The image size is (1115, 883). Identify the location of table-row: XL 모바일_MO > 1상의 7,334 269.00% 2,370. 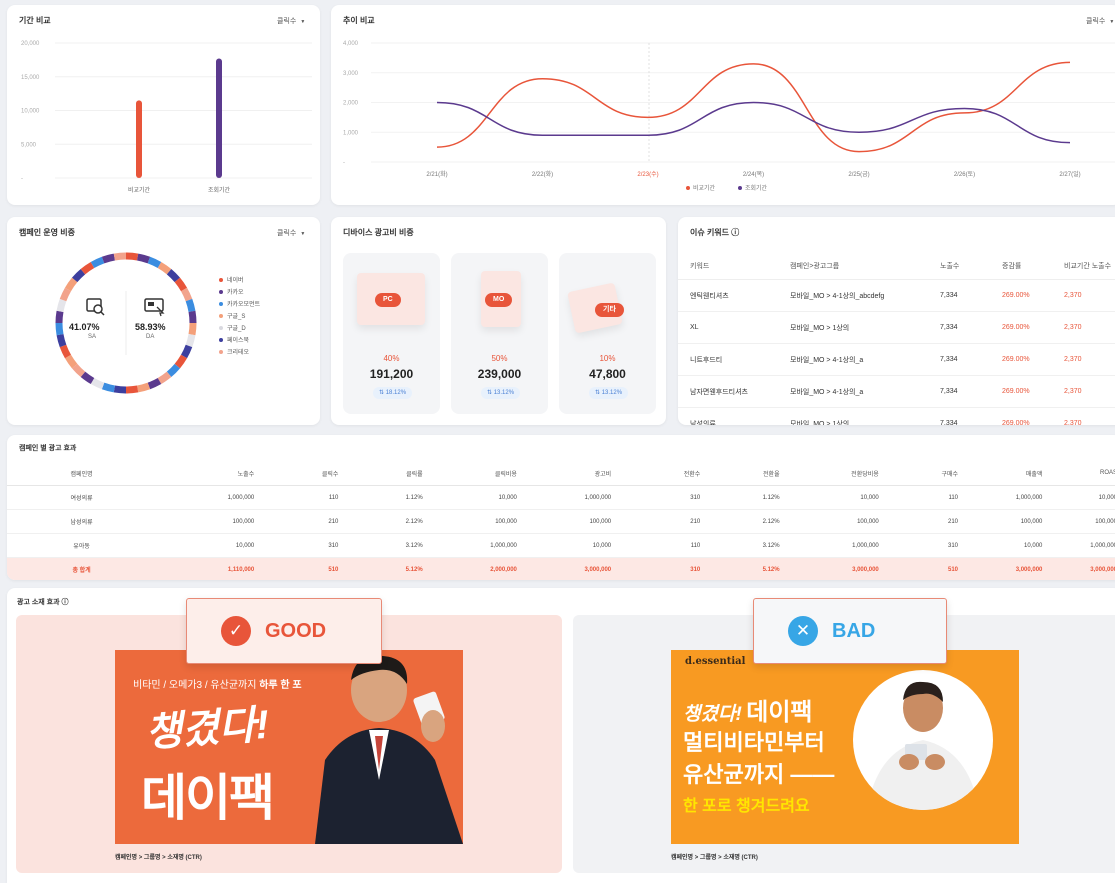
(896, 327).